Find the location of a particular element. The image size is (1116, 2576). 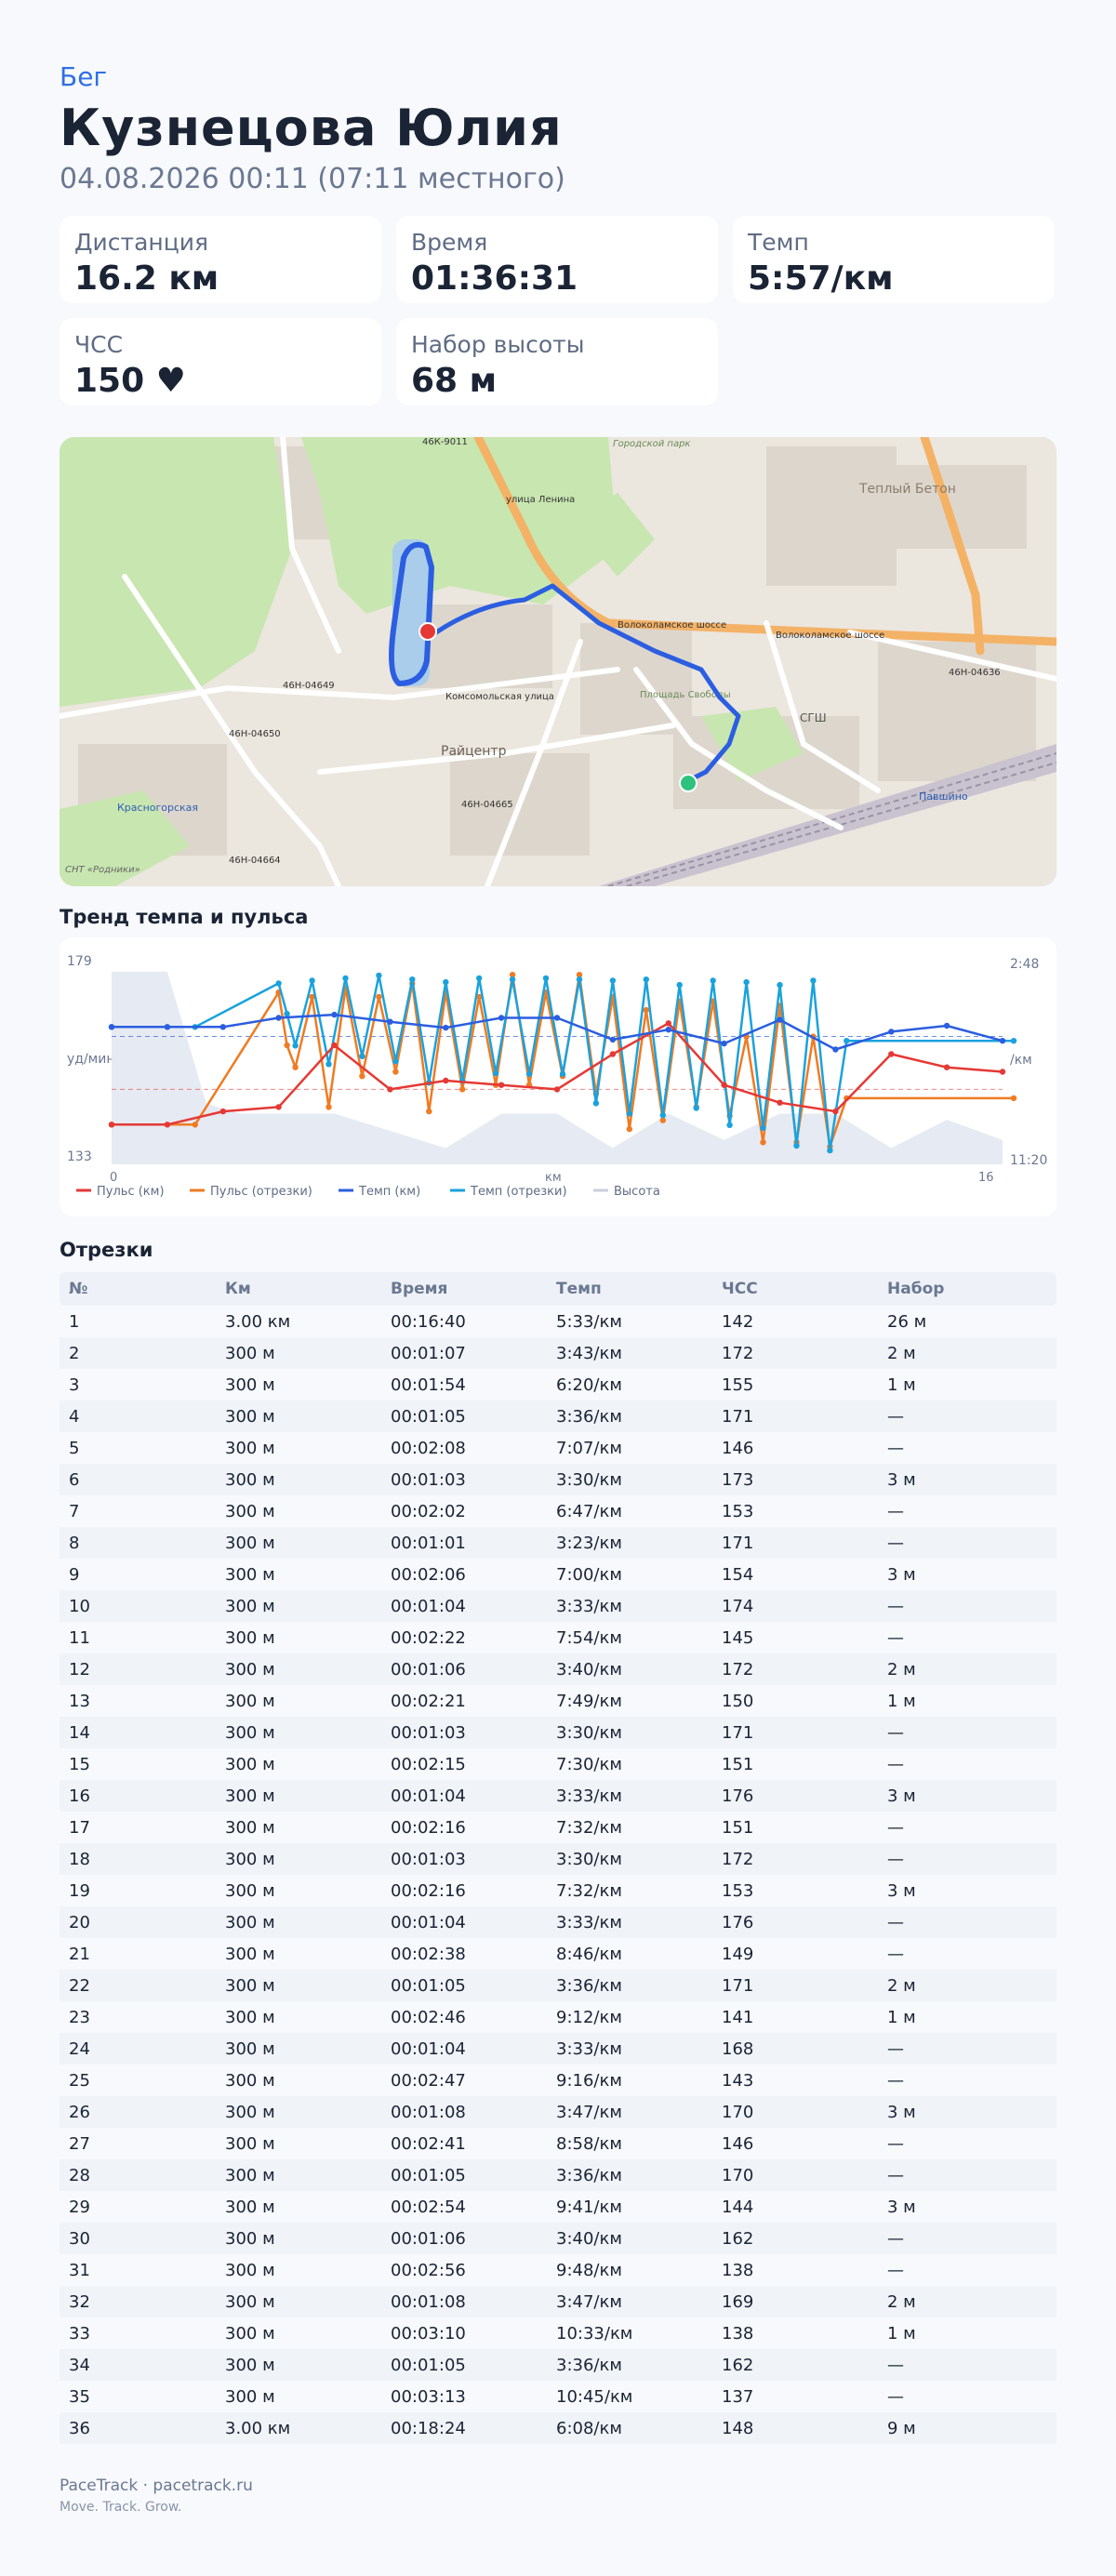

table-row: 22 300 м 00:01:05 3:36/км 171 2 м is located at coordinates (558, 1985).